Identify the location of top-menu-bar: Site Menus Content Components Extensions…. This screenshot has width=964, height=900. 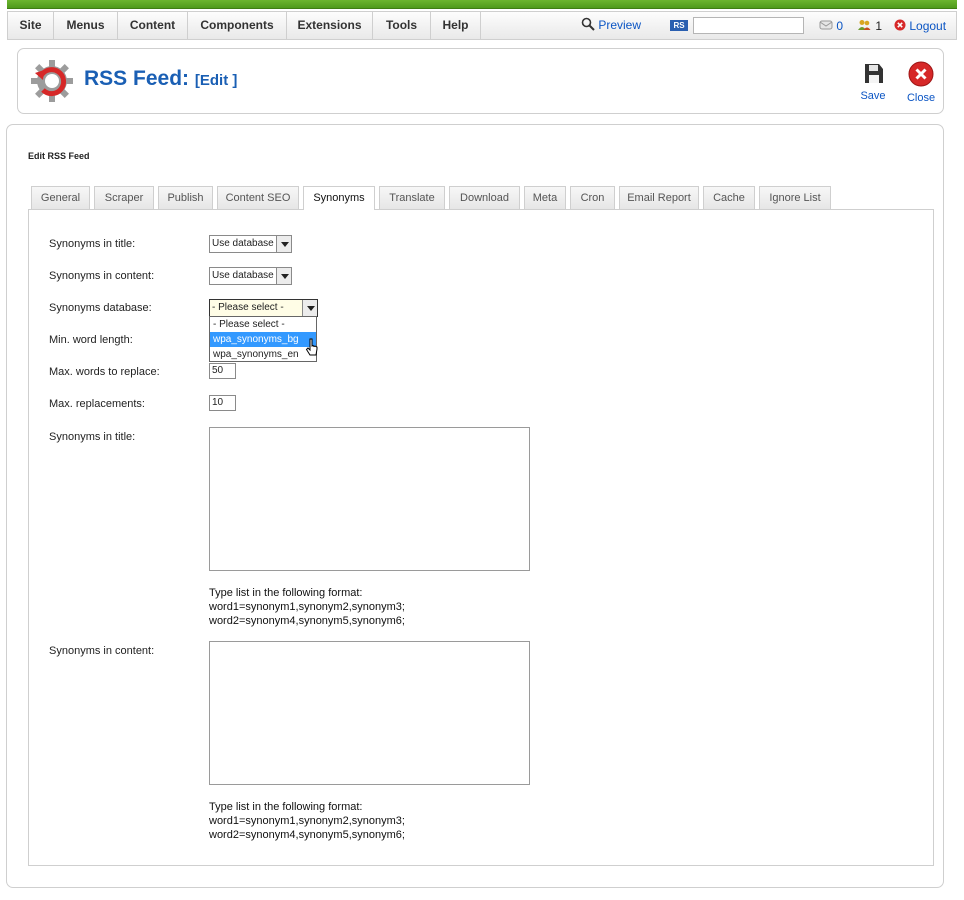
(482, 25).